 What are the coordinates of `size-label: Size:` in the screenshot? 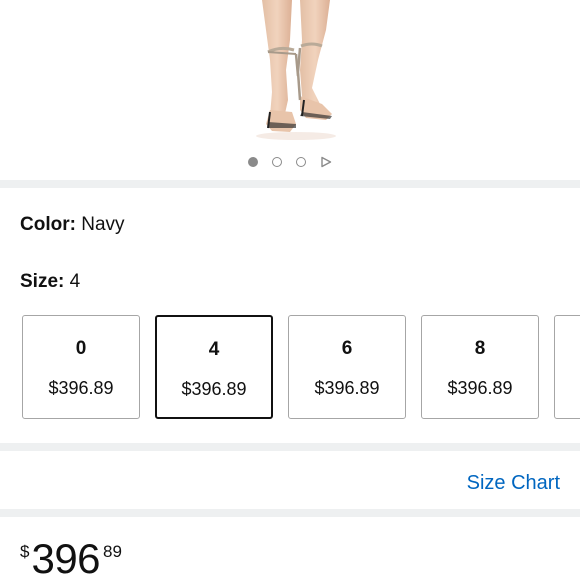 It's located at (42, 281).